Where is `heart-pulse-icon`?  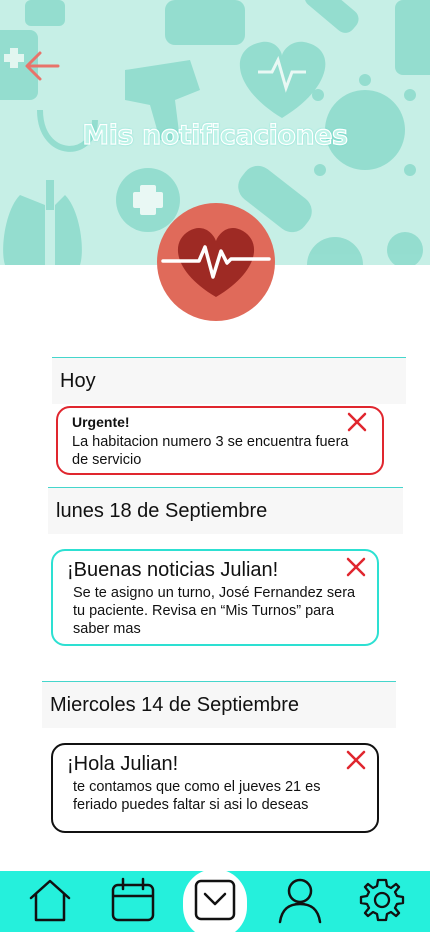
heart-pulse-icon is located at coordinates (216, 262).